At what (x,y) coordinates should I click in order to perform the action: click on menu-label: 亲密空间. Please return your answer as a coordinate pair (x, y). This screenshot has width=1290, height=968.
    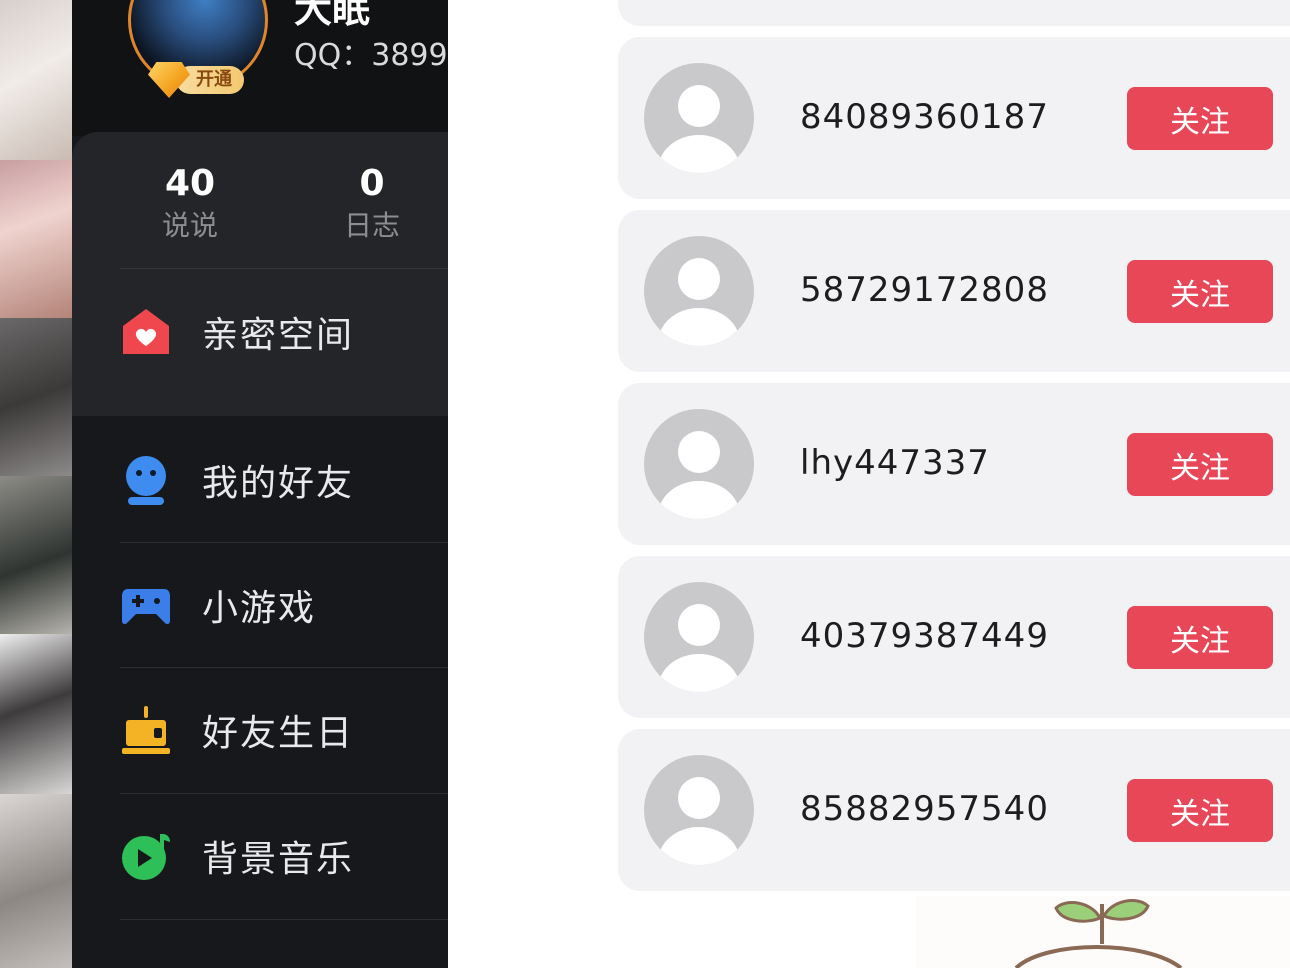
    Looking at the image, I should click on (278, 335).